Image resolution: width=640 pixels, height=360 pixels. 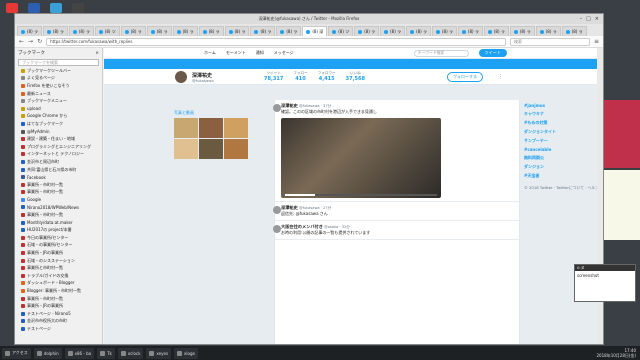 What do you see at coordinates (563, 123) in the screenshot?
I see `trend-item: #もめの対策` at bounding box center [563, 123].